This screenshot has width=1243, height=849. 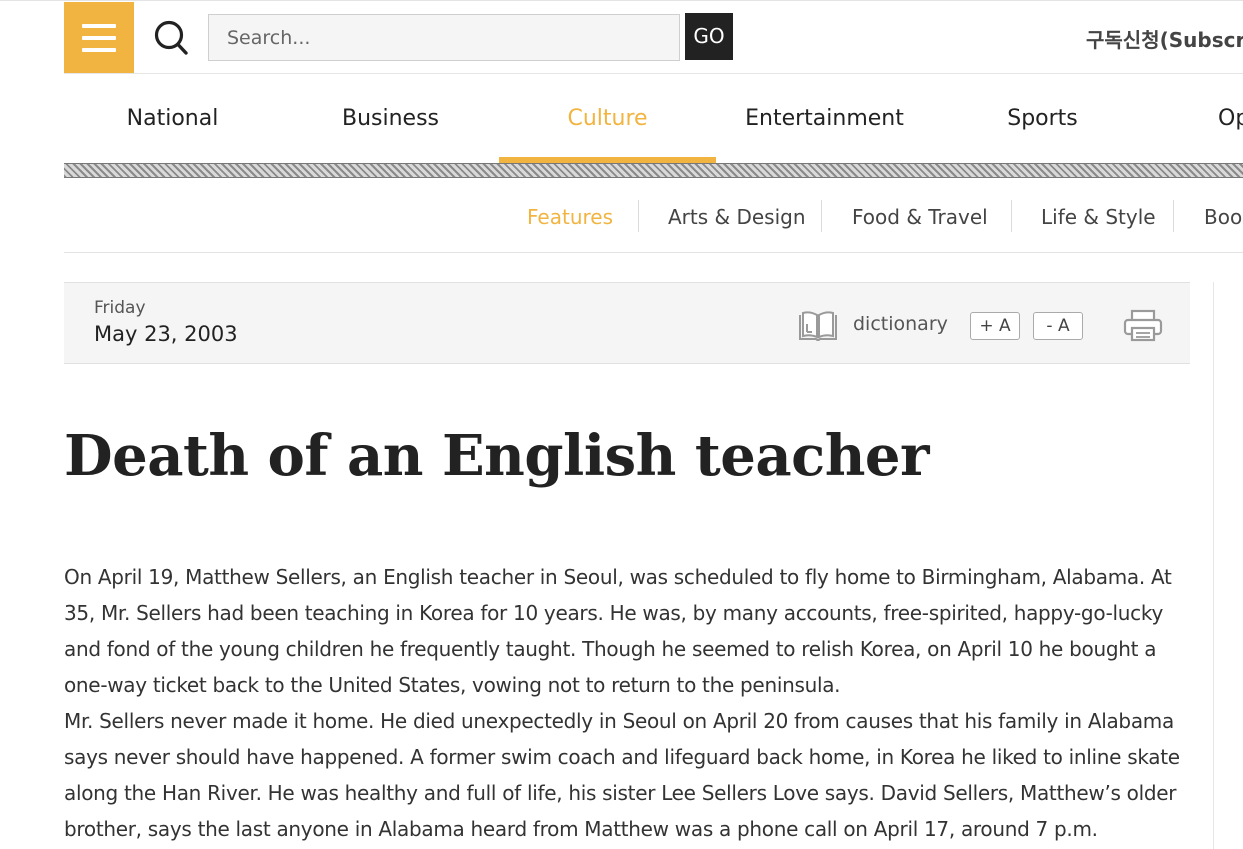 I want to click on dictionary-link: dictionary, so click(x=900, y=324).